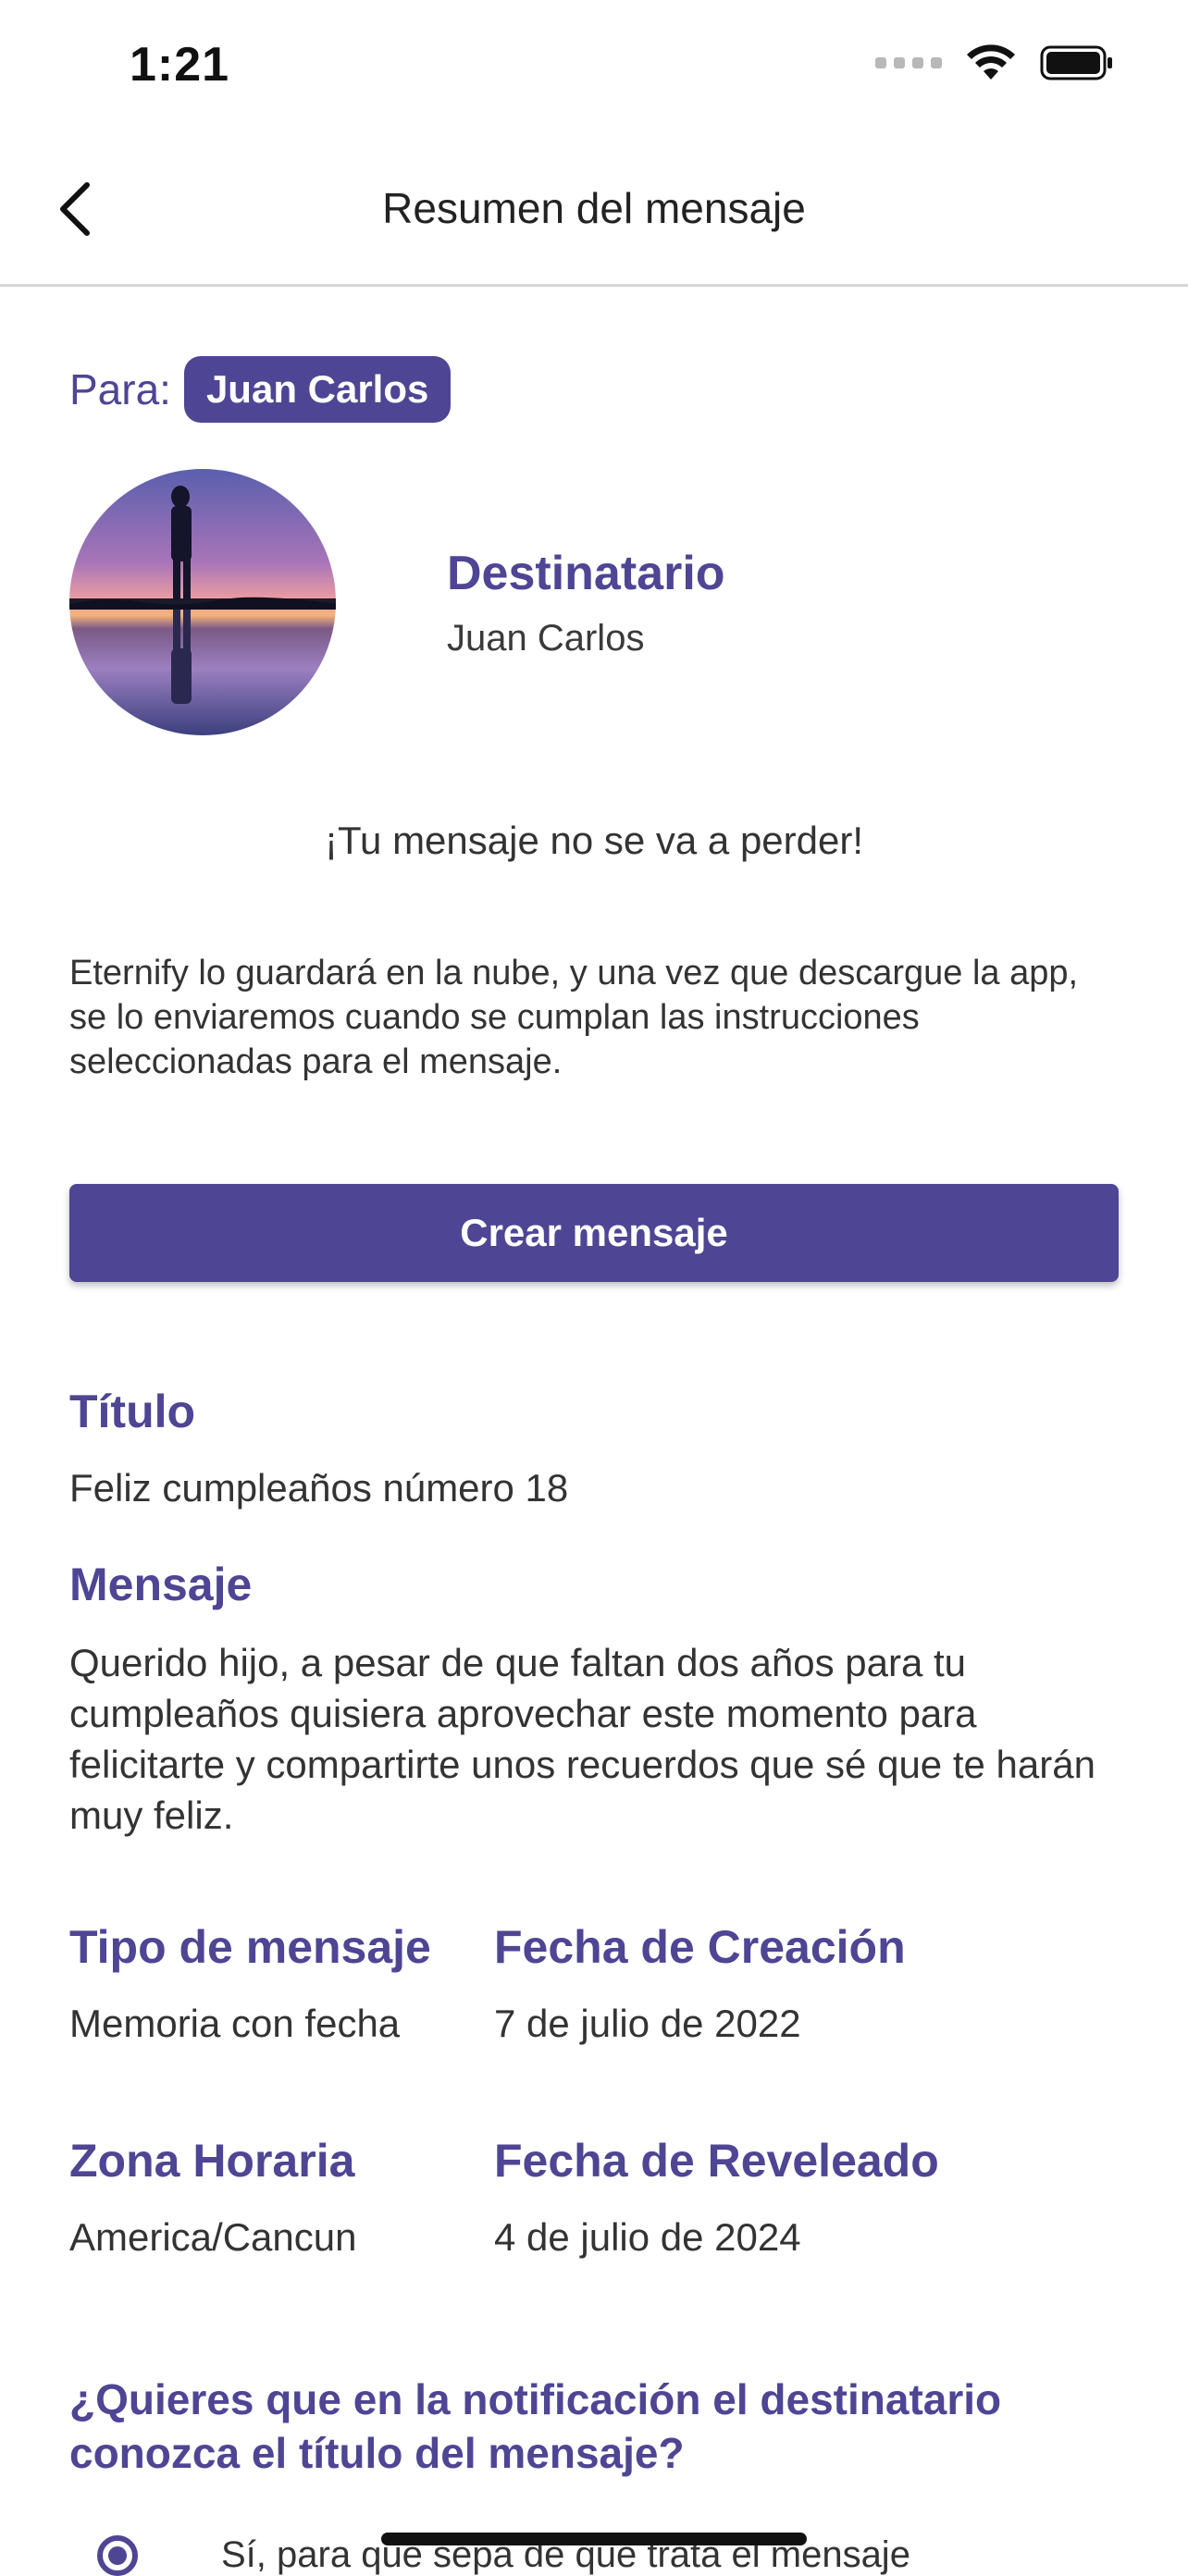 This screenshot has height=2576, width=1188. What do you see at coordinates (594, 69) in the screenshot?
I see `status-bar: 1:21` at bounding box center [594, 69].